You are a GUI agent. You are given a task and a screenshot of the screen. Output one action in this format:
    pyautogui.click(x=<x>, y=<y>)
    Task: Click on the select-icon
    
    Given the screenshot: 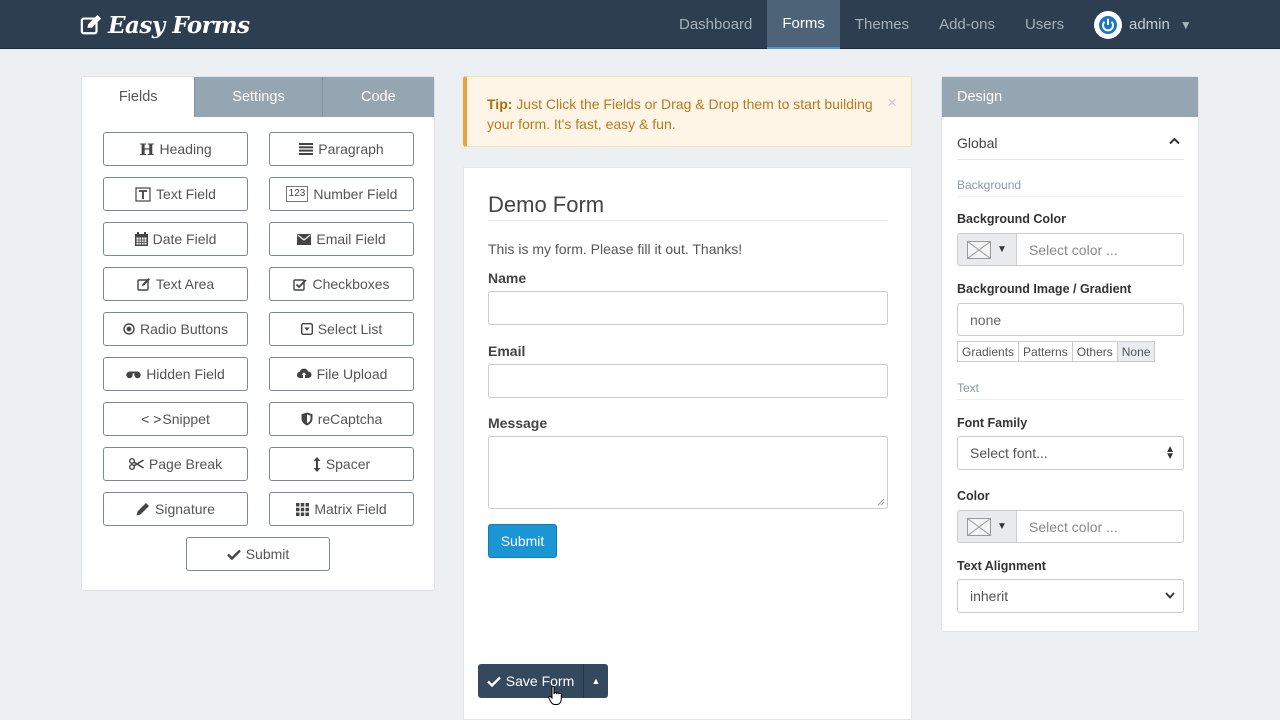 What is the action you would take?
    pyautogui.click(x=306, y=329)
    